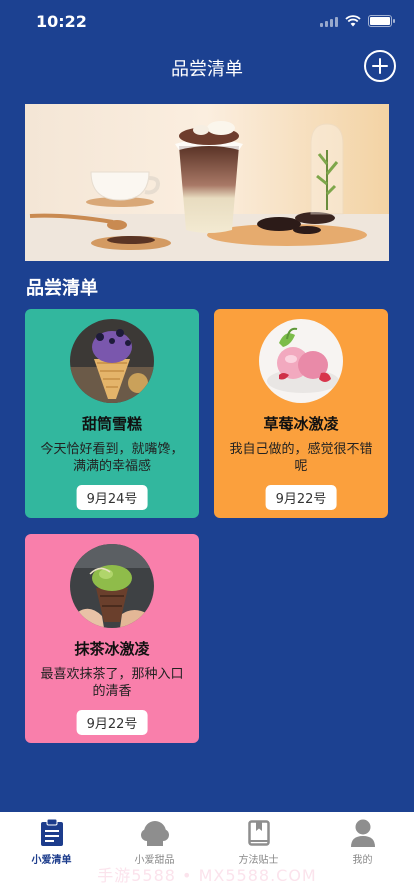 This screenshot has width=414, height=896. I want to click on user-icon, so click(362, 833).